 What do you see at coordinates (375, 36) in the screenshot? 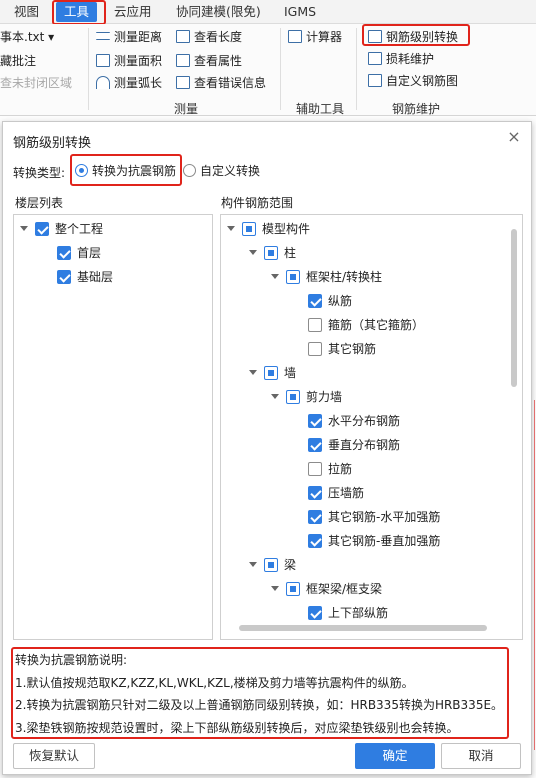
I see `rebar-convert-icon` at bounding box center [375, 36].